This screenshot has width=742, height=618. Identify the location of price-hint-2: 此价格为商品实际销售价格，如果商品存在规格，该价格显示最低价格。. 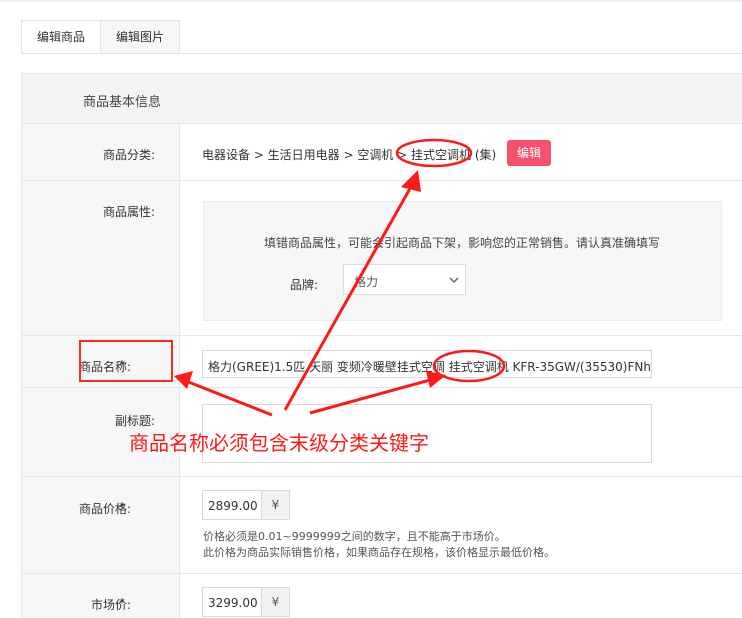
(379, 552).